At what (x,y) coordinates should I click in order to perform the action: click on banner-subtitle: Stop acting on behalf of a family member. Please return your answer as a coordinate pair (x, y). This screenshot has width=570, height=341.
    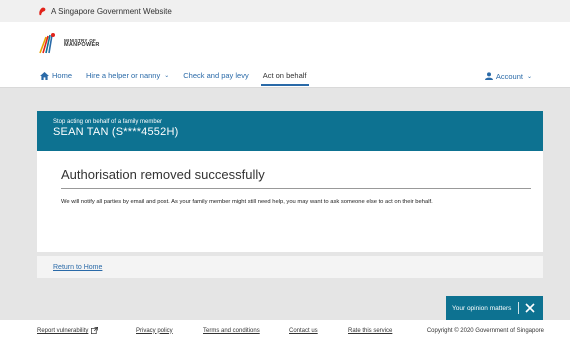
    Looking at the image, I should click on (108, 122).